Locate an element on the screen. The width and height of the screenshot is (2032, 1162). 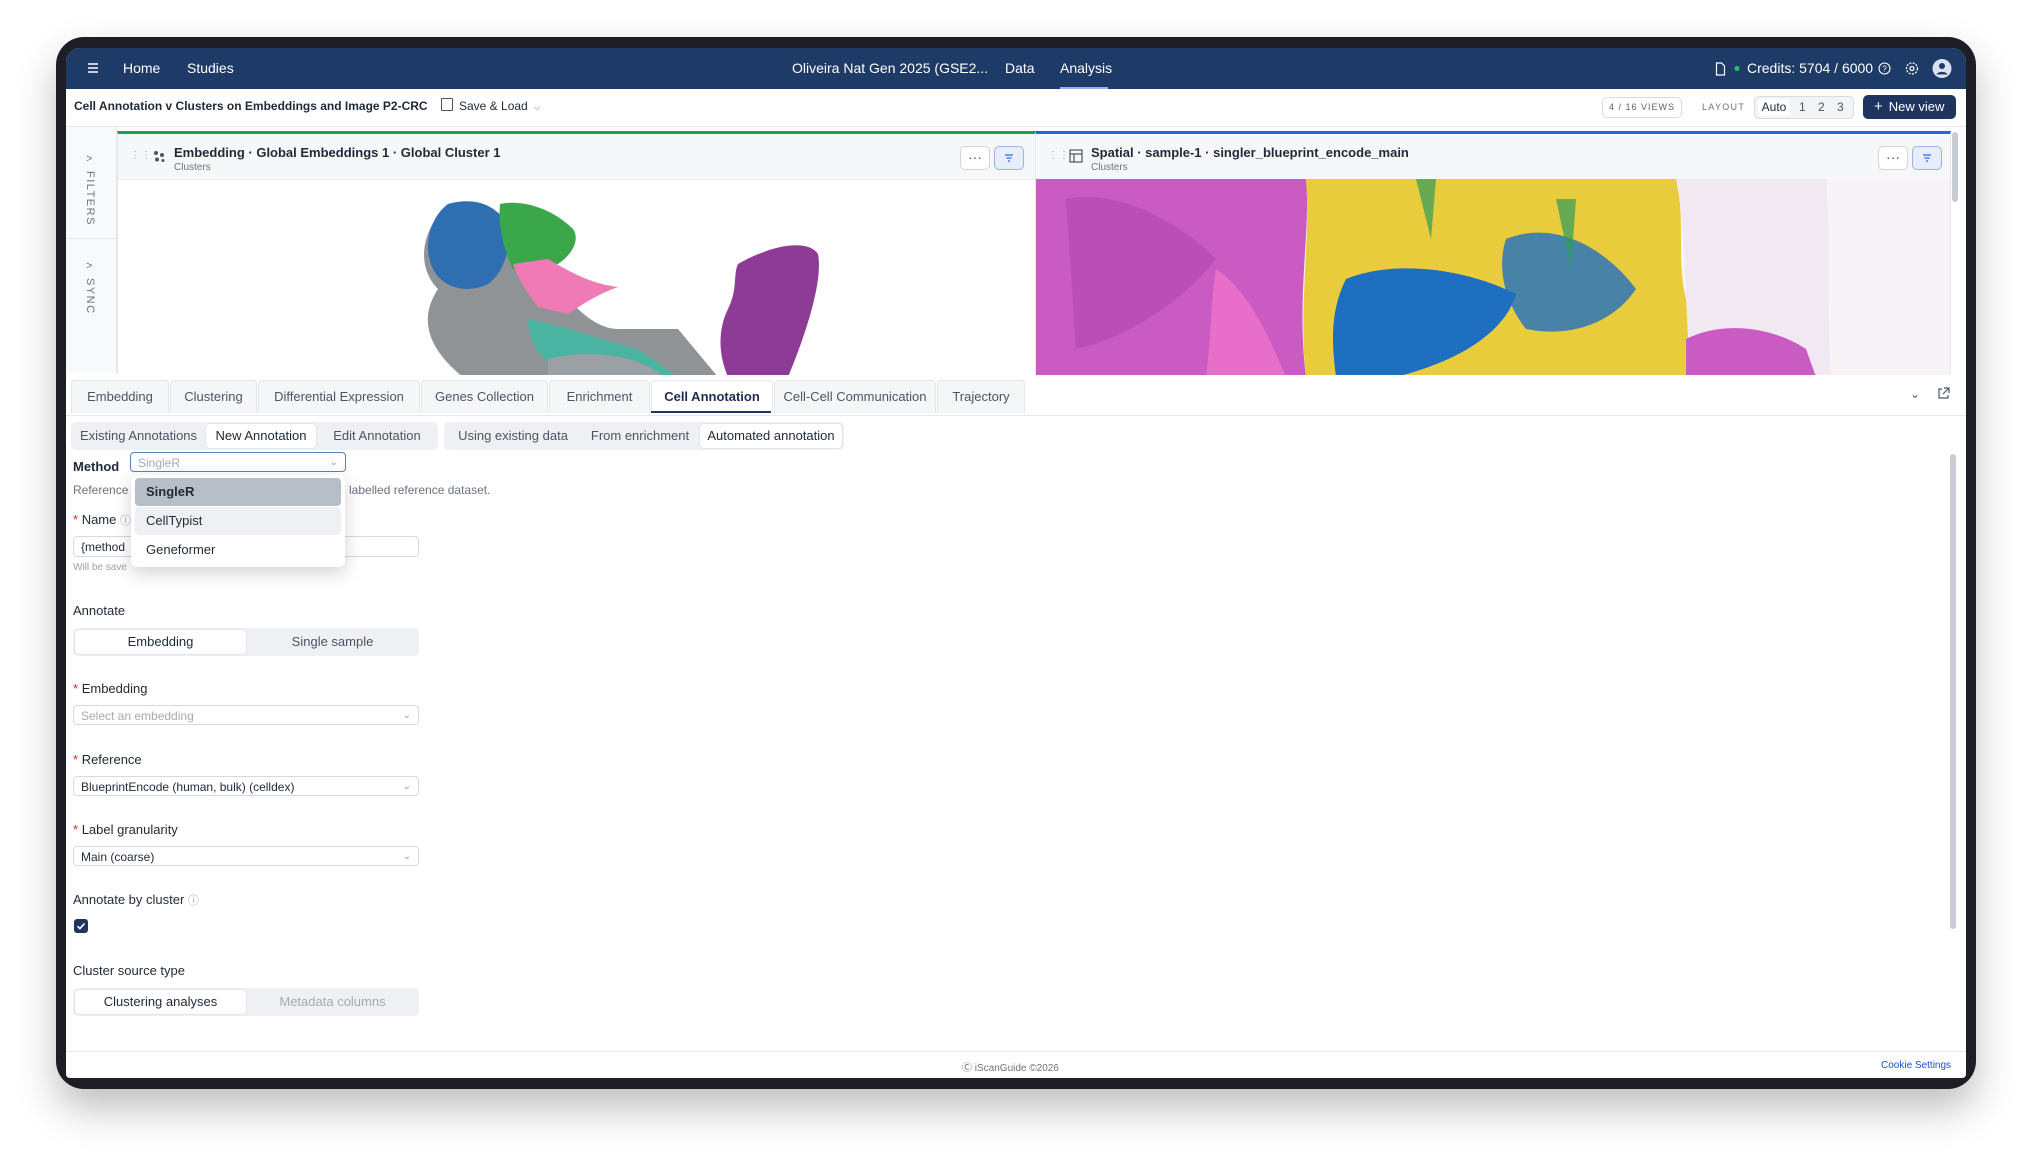
filters-toggle: FILTERS is located at coordinates (90, 198).